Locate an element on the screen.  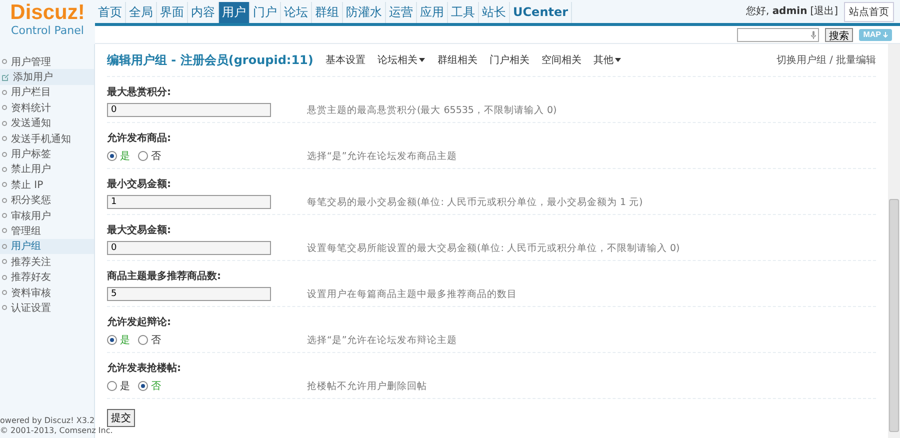
sidebar-item: 禁止用户 is located at coordinates (47, 170).